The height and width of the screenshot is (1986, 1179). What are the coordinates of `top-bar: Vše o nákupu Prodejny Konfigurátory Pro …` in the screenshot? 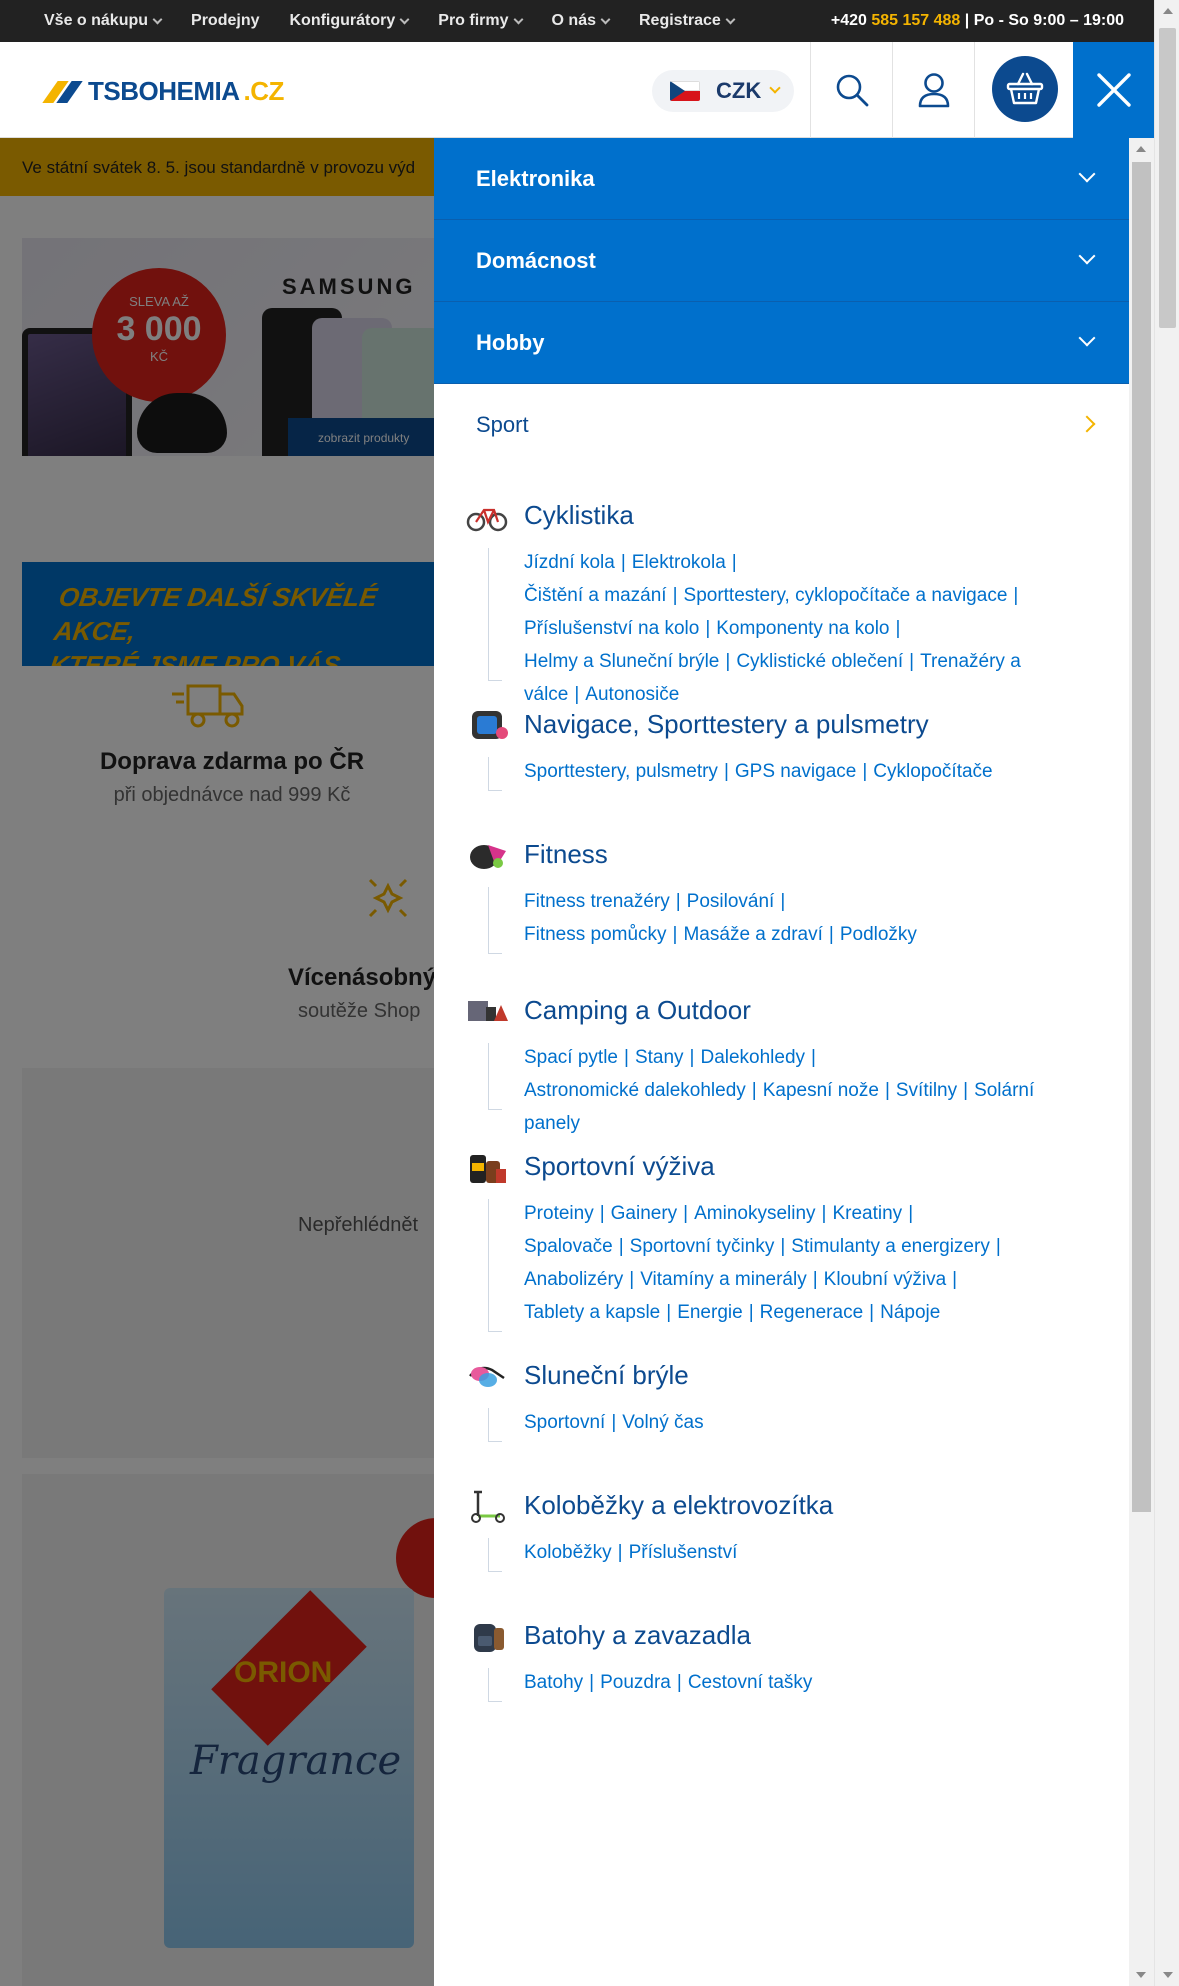 It's located at (577, 21).